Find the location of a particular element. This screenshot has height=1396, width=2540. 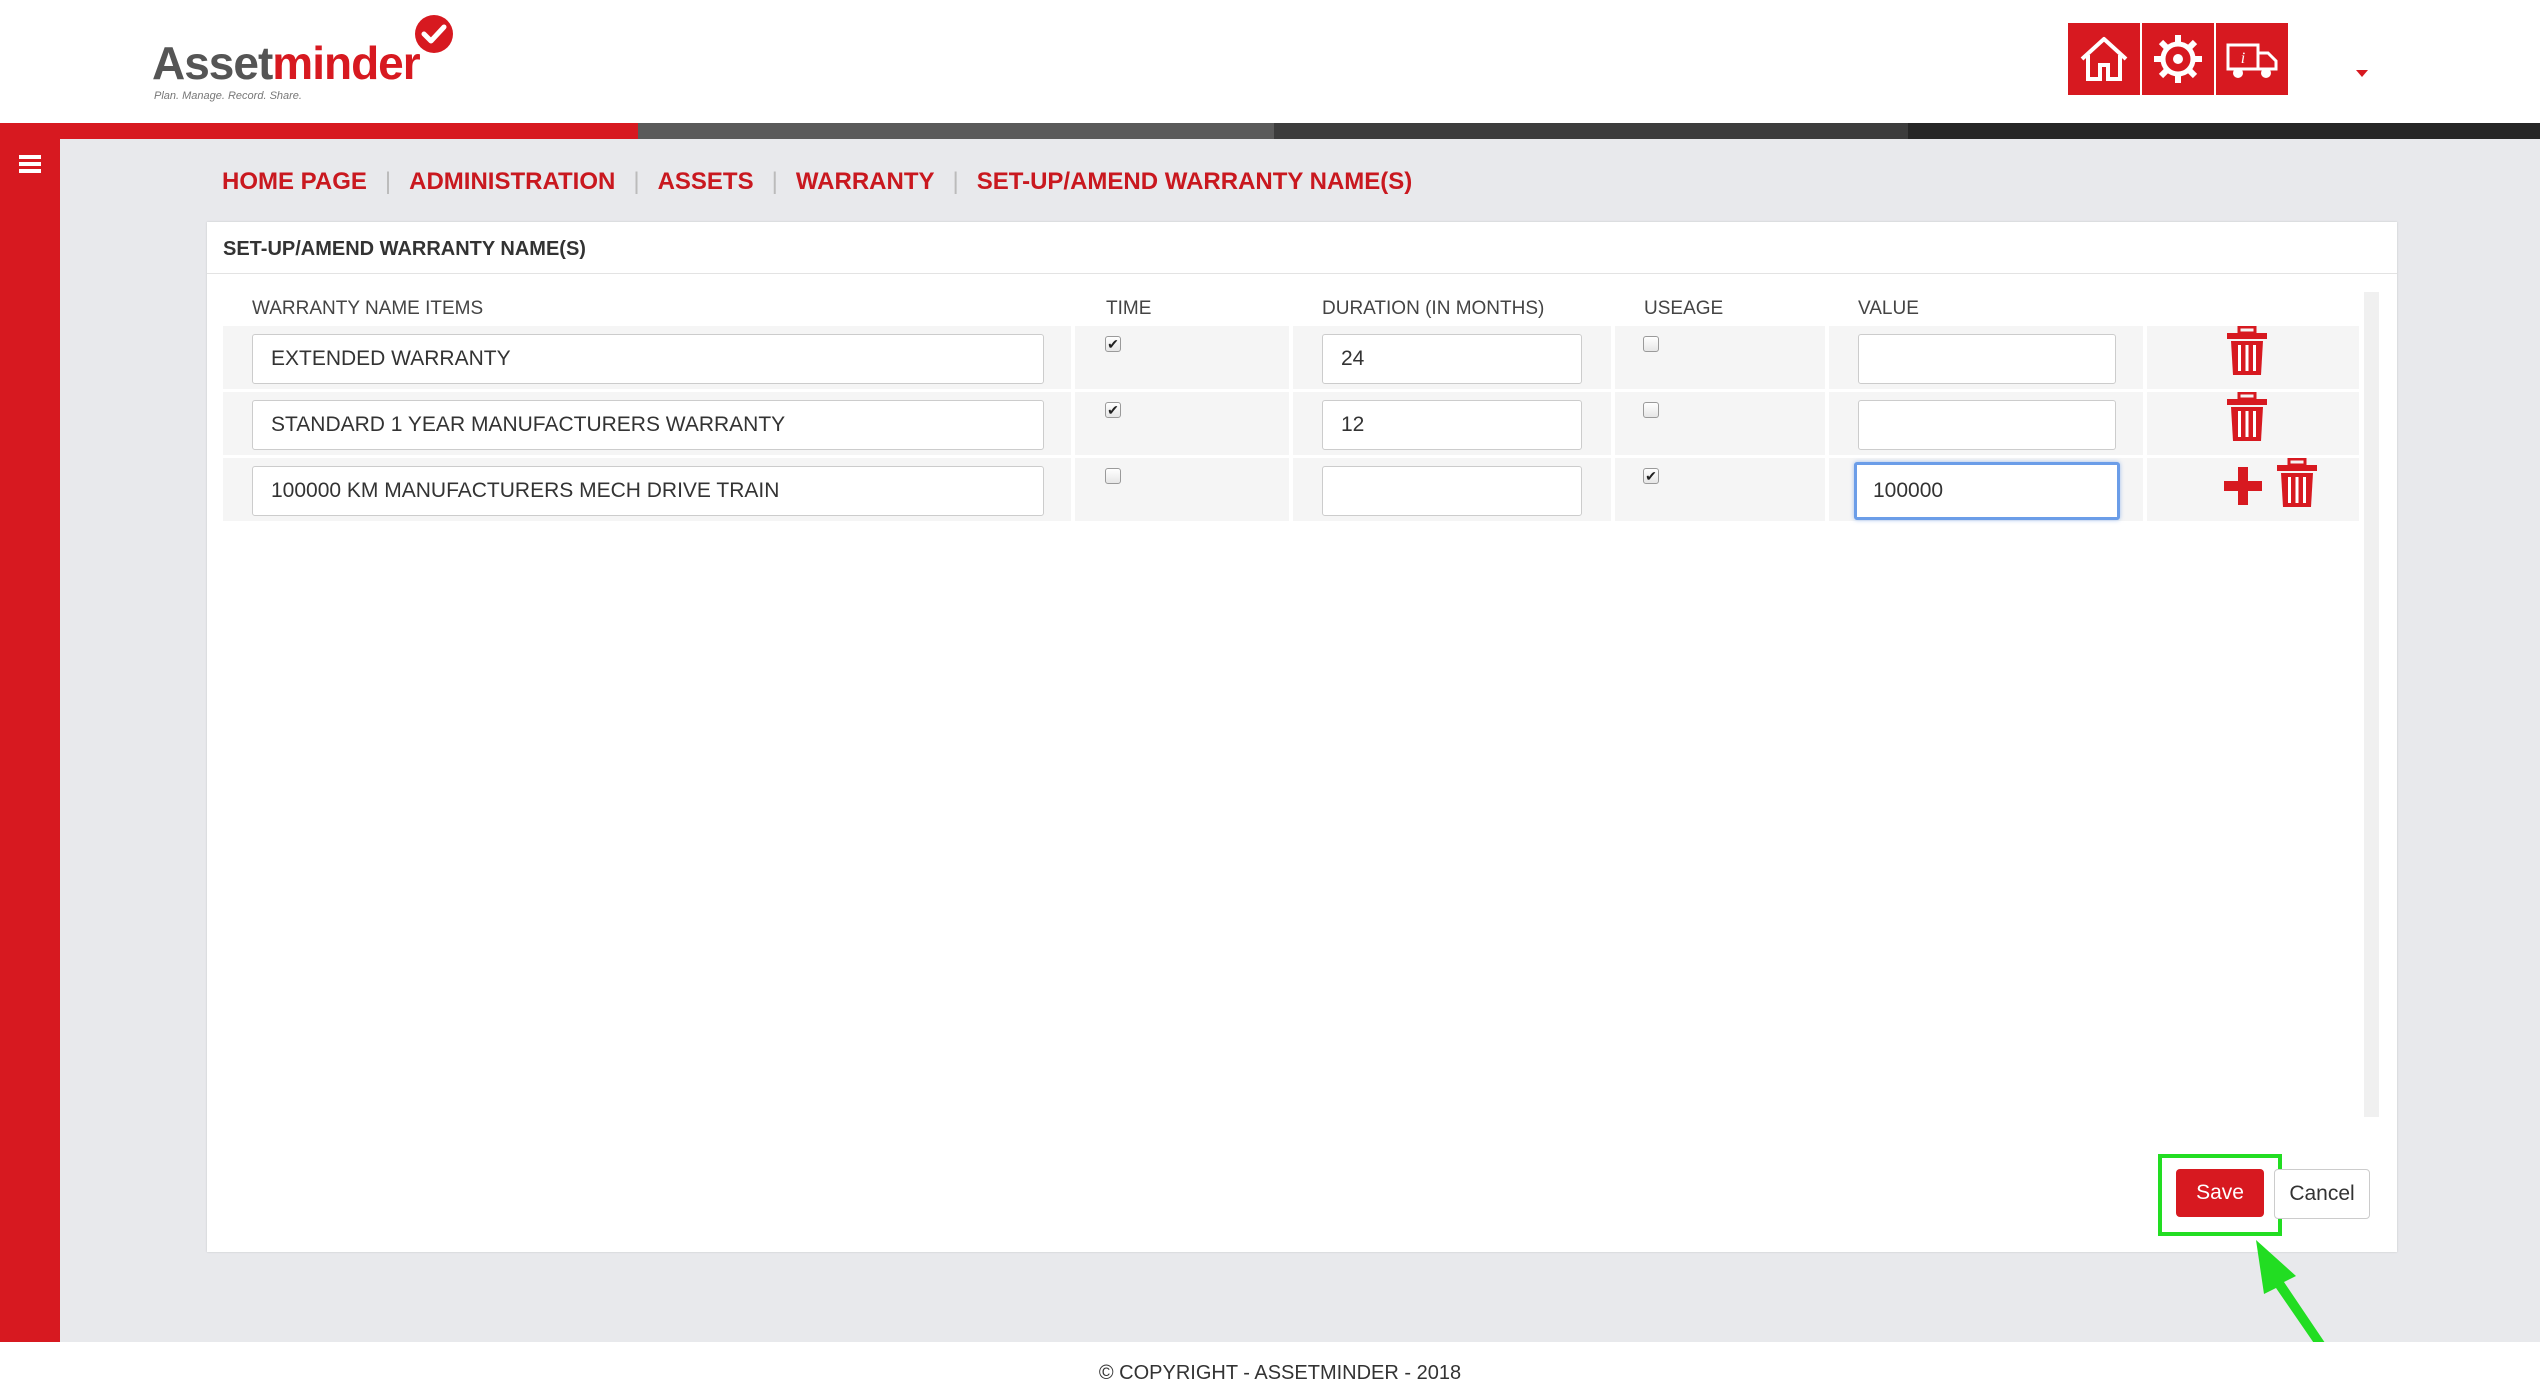

home-icon is located at coordinates (2104, 59).